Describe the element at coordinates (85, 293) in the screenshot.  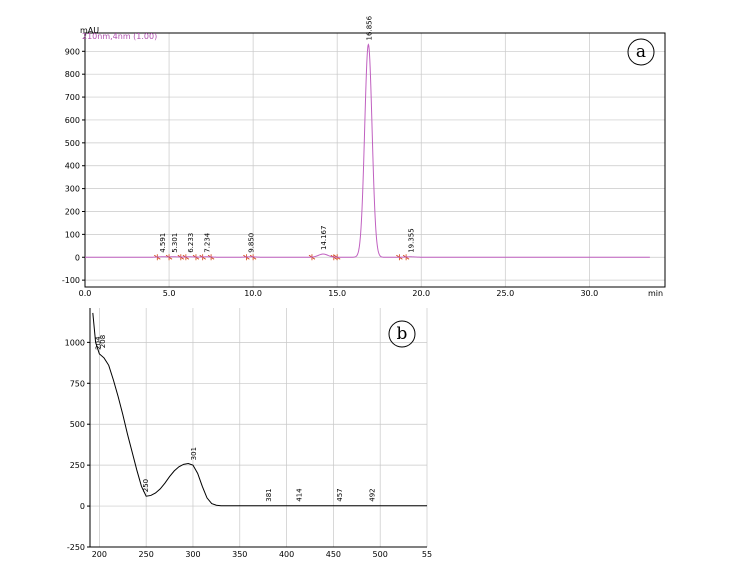
I see `x-tick-label: 0.0` at that location.